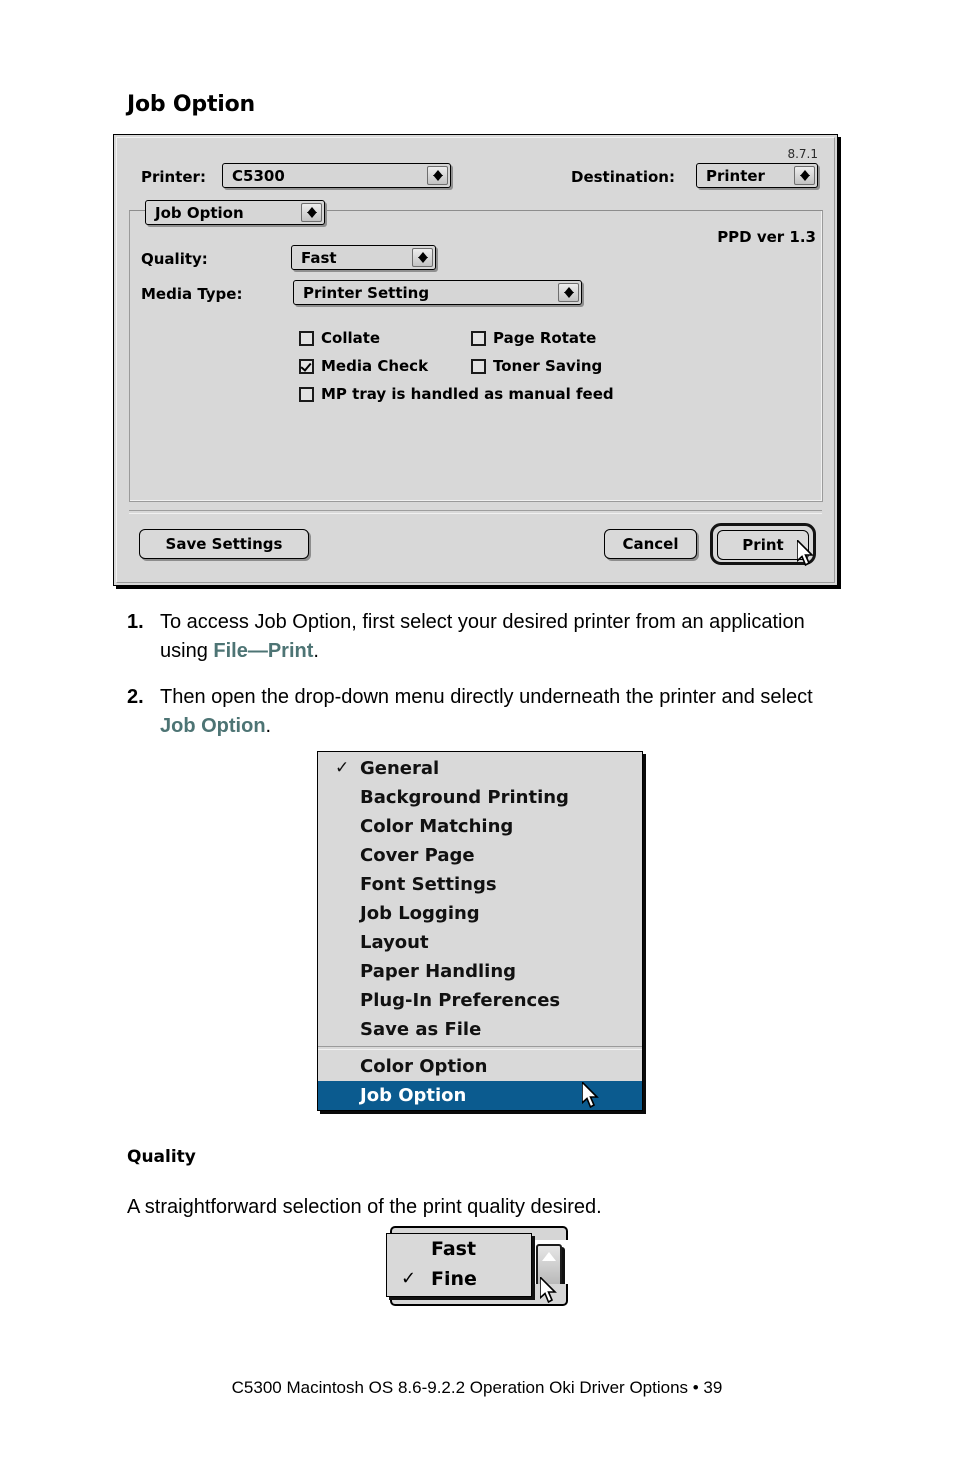 The image size is (954, 1475). Describe the element at coordinates (467, 394) in the screenshot. I see `checkbox-mp-tray-manual-feed-label: MP tray is handled as manual feed` at that location.